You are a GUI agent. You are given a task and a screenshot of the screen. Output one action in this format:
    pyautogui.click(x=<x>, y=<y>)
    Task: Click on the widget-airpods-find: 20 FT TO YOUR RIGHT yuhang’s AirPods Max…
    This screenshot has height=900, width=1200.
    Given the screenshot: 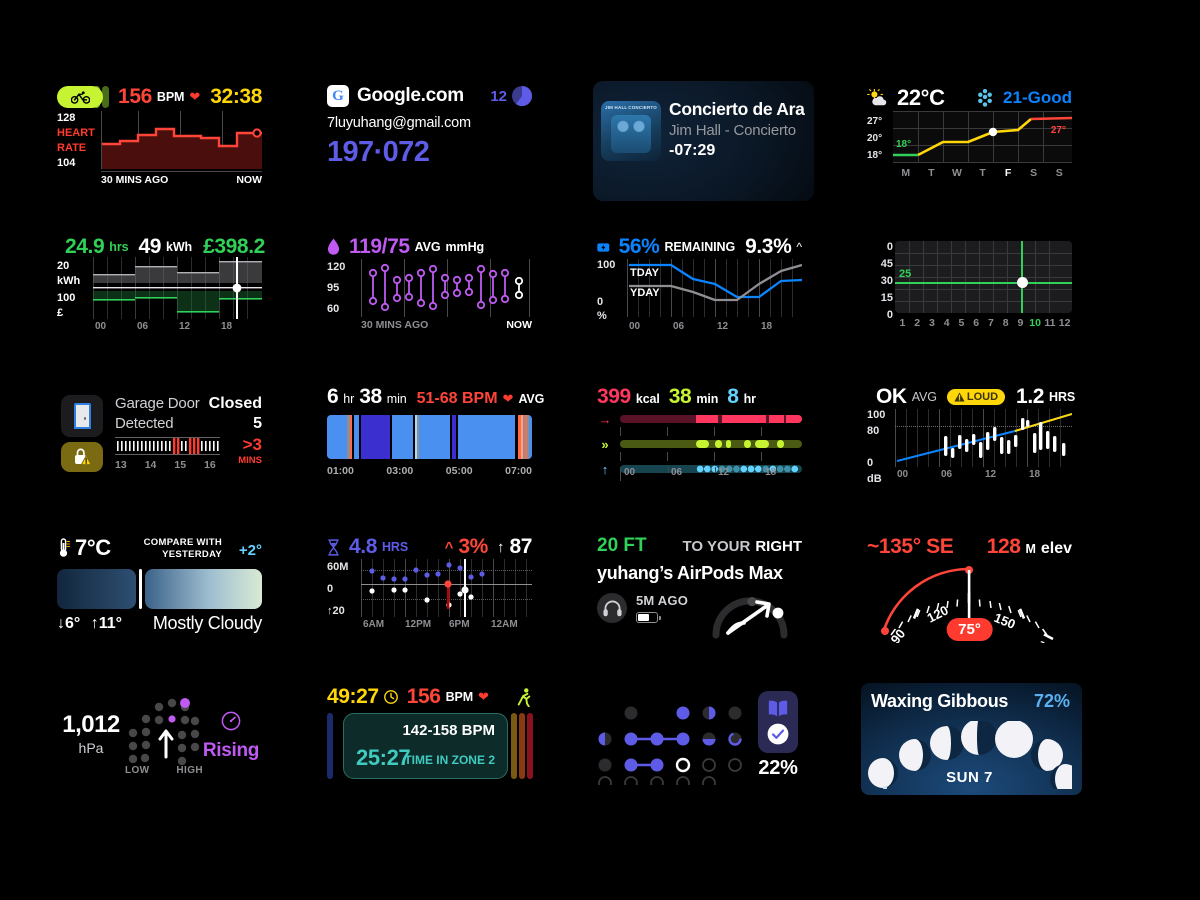 What is the action you would take?
    pyautogui.click(x=699, y=590)
    